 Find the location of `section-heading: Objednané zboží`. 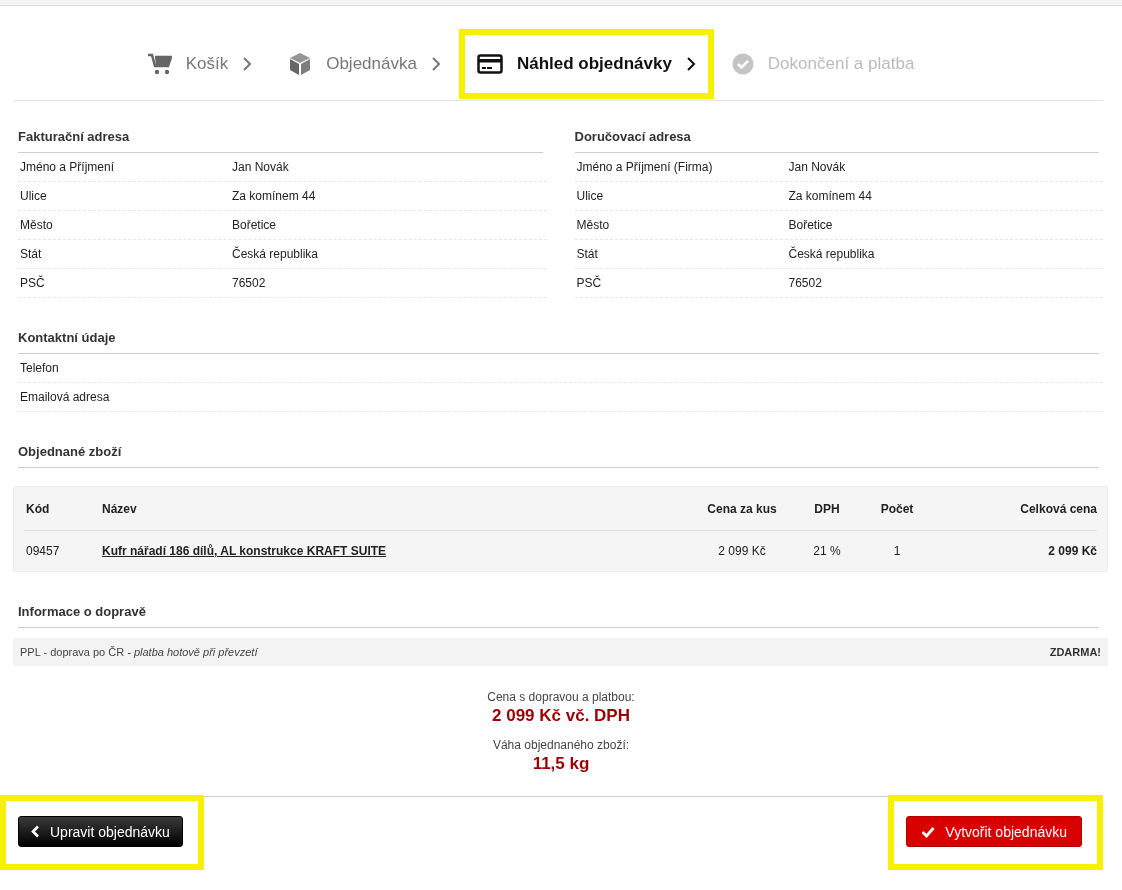

section-heading: Objednané zboží is located at coordinates (558, 456).